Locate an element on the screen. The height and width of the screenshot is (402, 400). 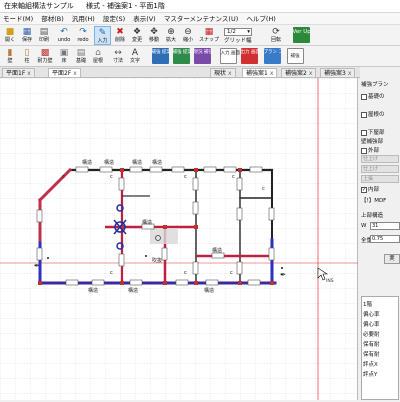
folder-icon: ■ is located at coordinates (10, 32).